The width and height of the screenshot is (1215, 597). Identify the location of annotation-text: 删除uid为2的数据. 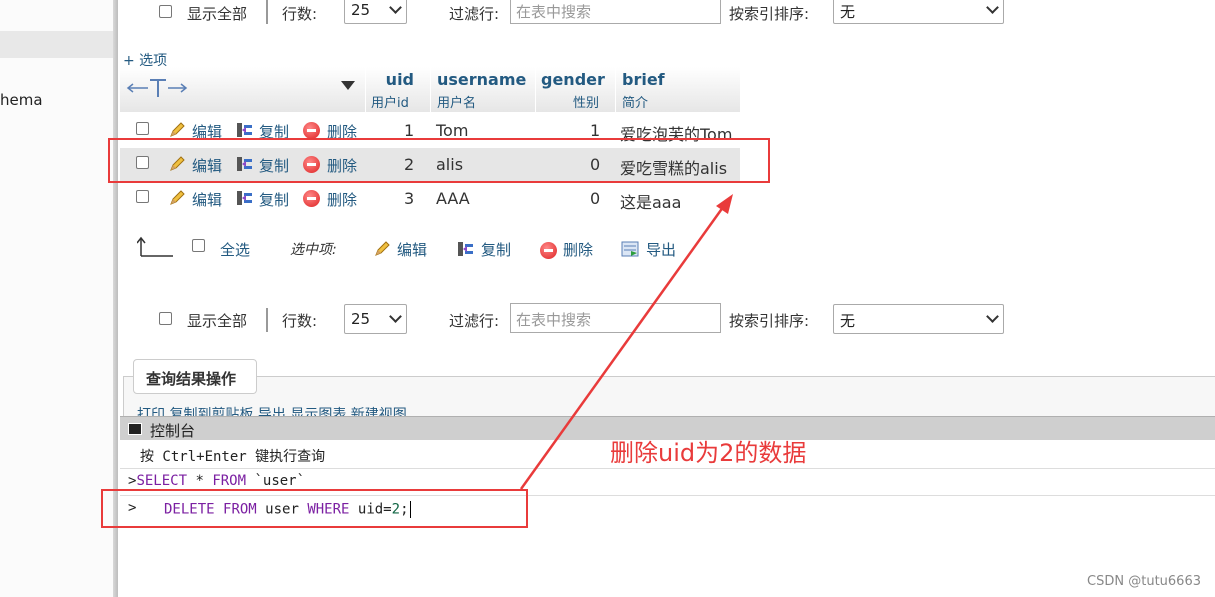
(708, 453).